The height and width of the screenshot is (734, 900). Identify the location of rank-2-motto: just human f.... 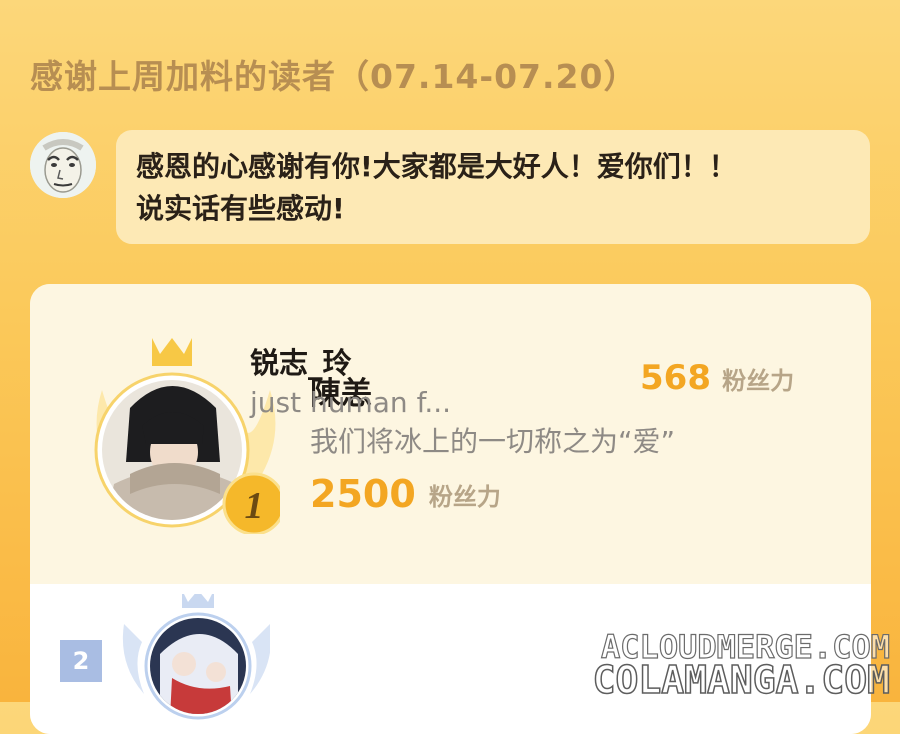
(351, 402).